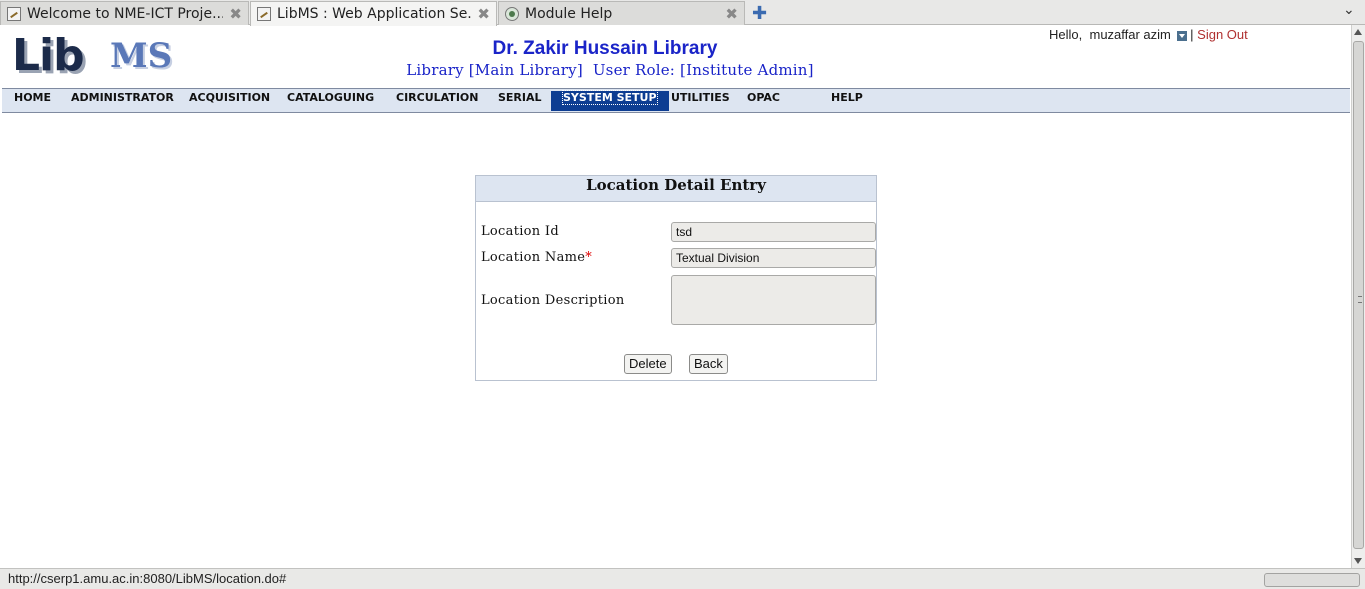 The height and width of the screenshot is (589, 1365). What do you see at coordinates (703, 70) in the screenshot?
I see `user-role: User Role: [Institute Admin]` at bounding box center [703, 70].